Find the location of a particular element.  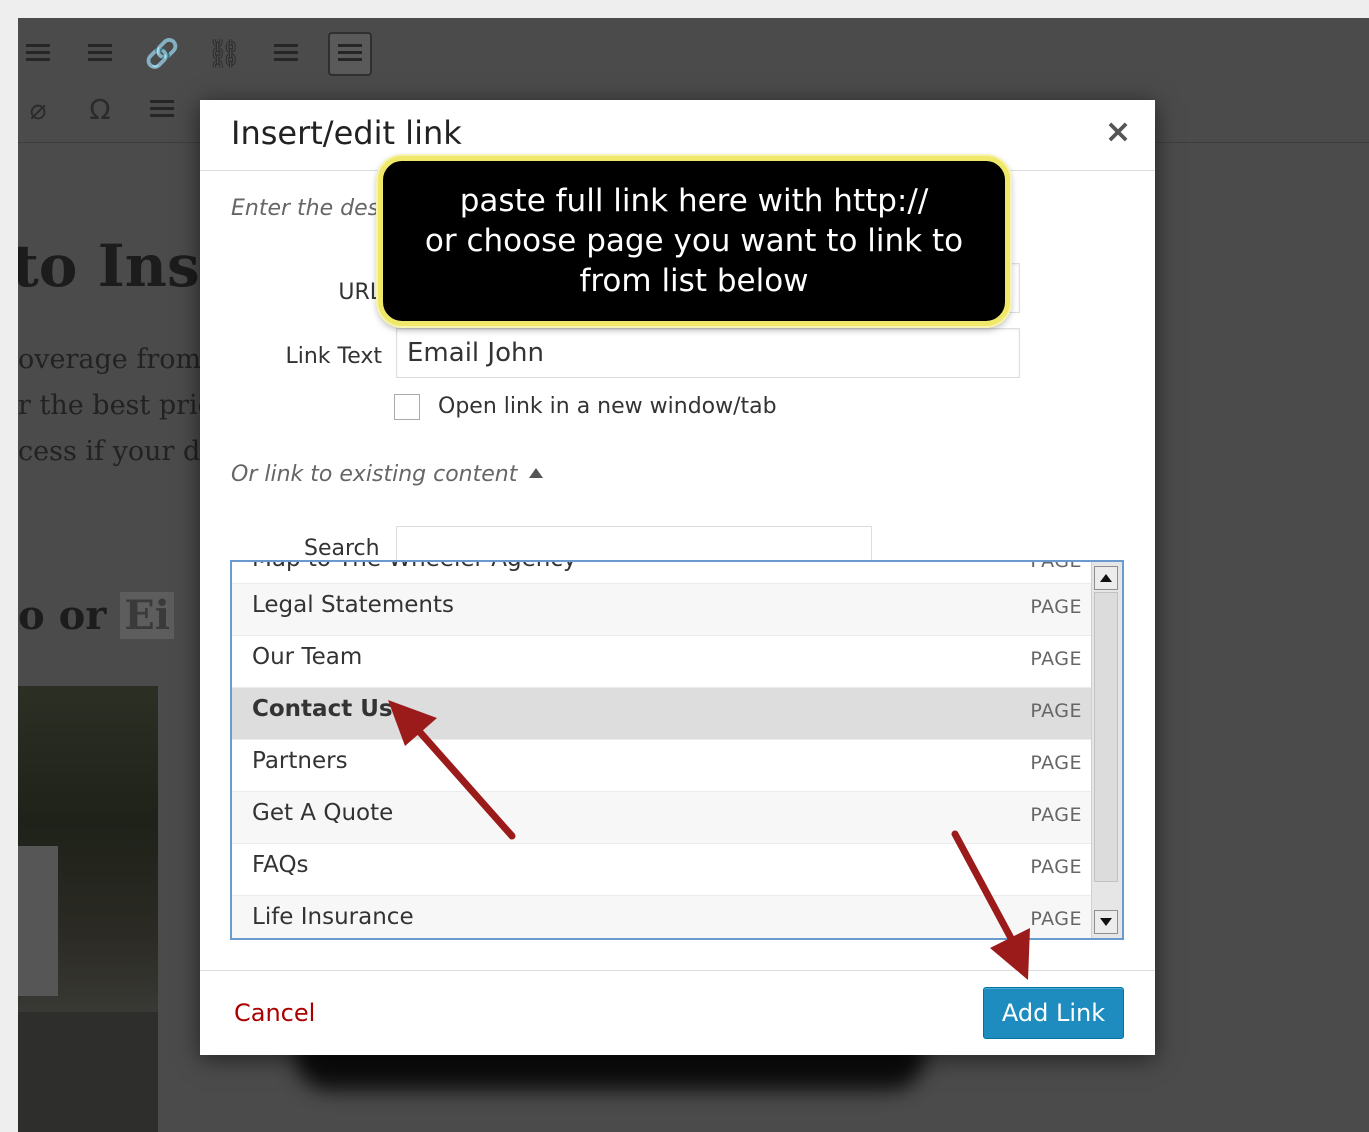

align-right-icon is located at coordinates (38, 54).